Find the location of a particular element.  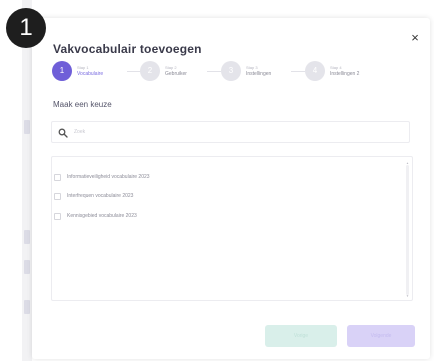

step-1-number: Stap 1 is located at coordinates (83, 67).